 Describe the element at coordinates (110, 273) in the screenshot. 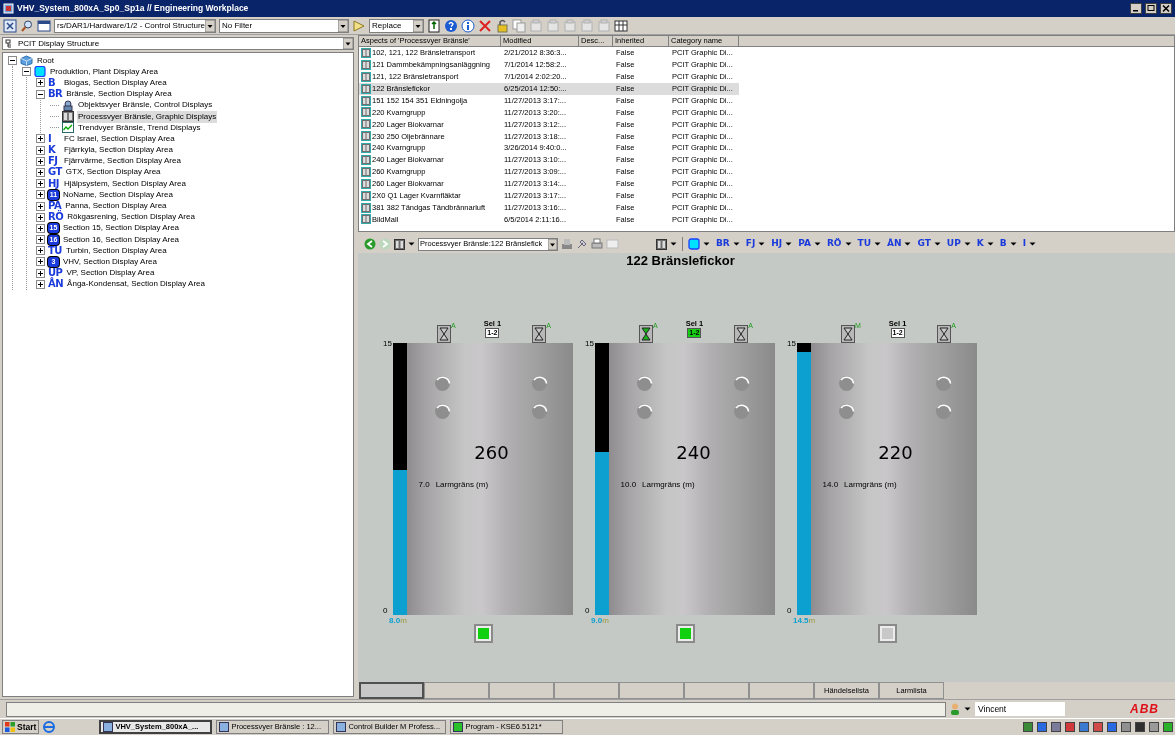

I see `tree-item: VP, Section Display Area` at that location.